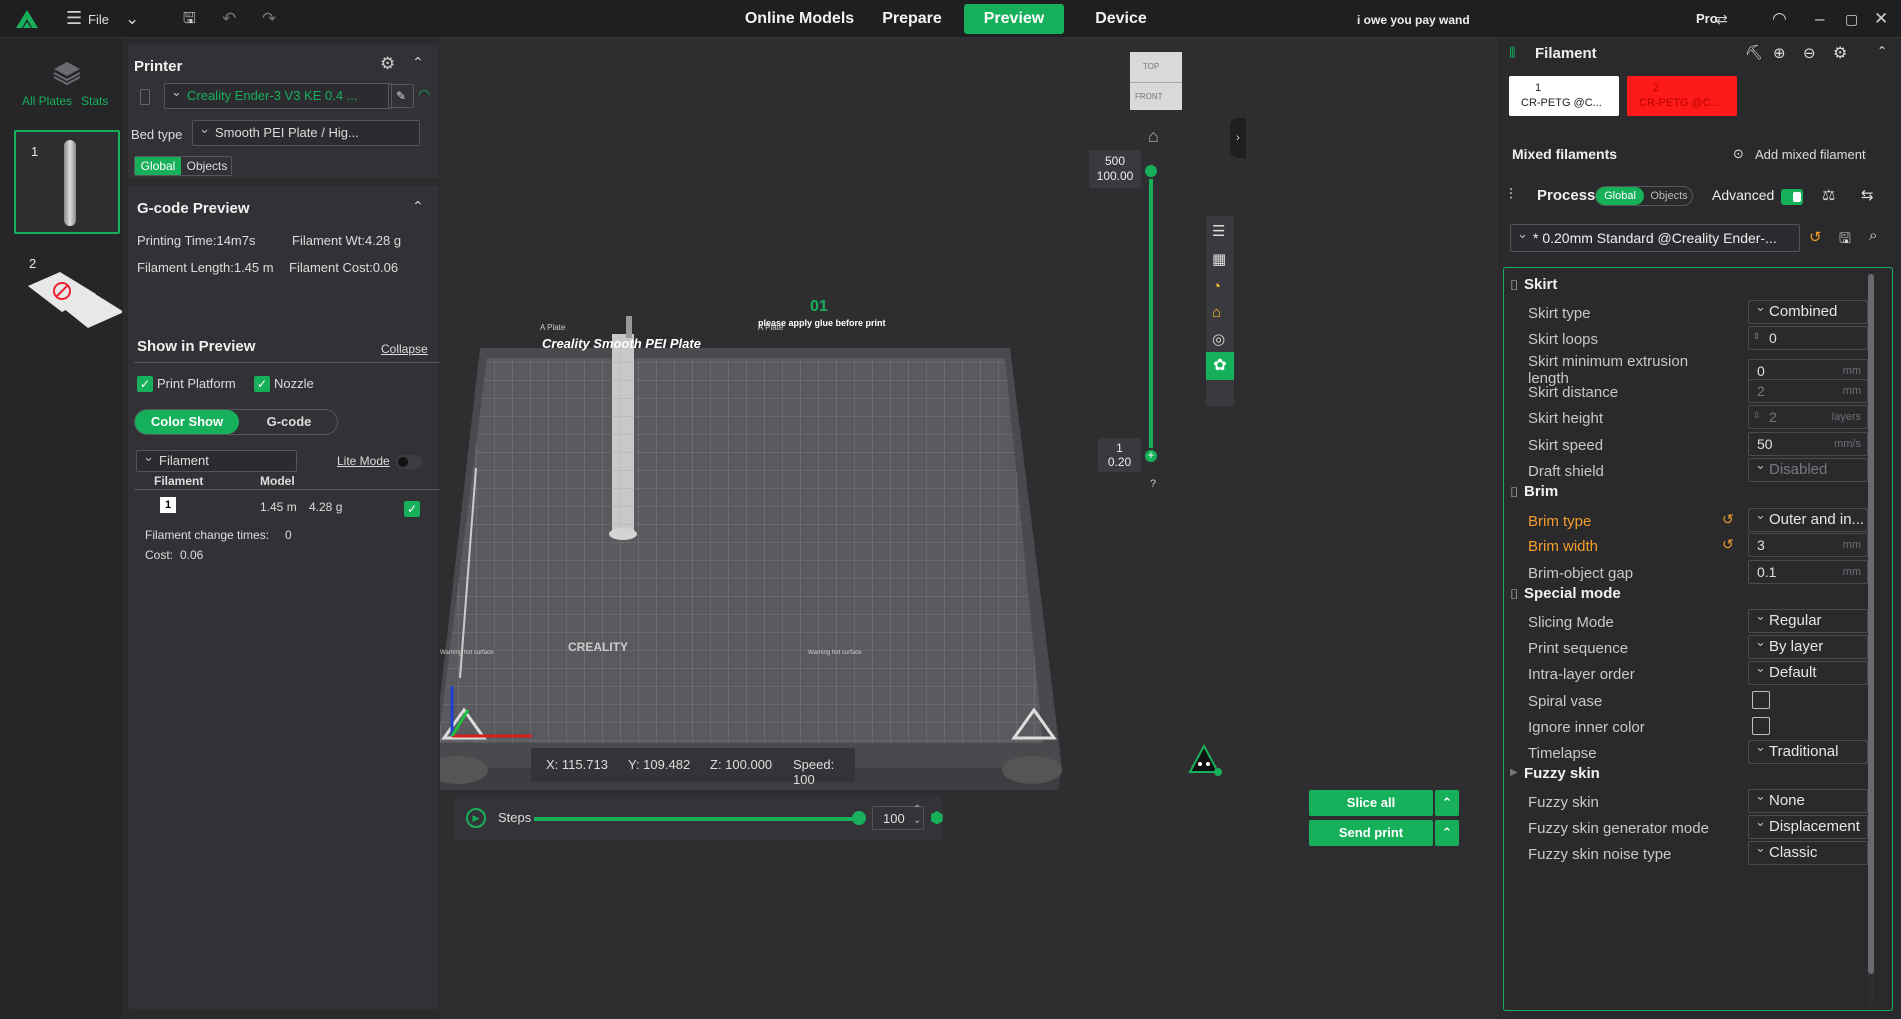  I want to click on skirt-loops-input: ⇳ 0, so click(1808, 338).